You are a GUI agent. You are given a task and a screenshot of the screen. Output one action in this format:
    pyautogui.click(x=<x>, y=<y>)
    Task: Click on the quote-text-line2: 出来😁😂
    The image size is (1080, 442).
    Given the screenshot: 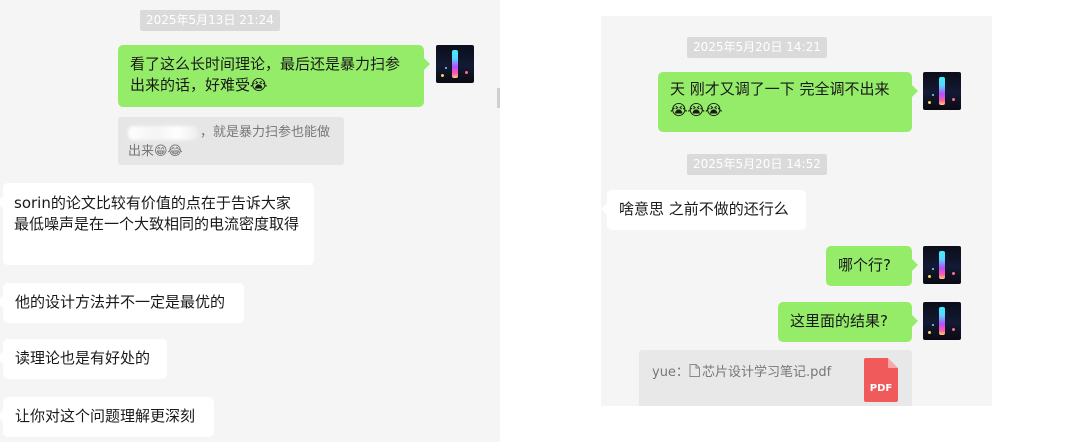 What is the action you would take?
    pyautogui.click(x=155, y=151)
    